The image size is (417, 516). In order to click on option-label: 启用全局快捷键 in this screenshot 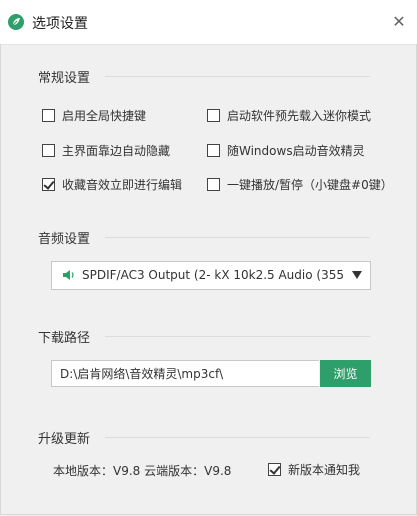, I will do `click(104, 115)`.